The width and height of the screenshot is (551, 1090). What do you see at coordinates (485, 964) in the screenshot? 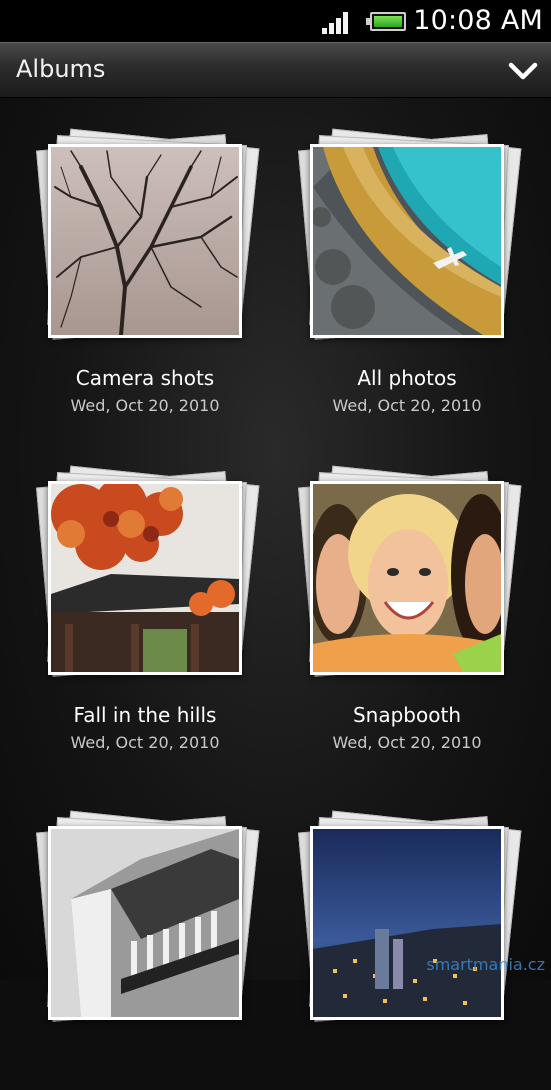
I see `watermark-logo: smartmania.cz` at bounding box center [485, 964].